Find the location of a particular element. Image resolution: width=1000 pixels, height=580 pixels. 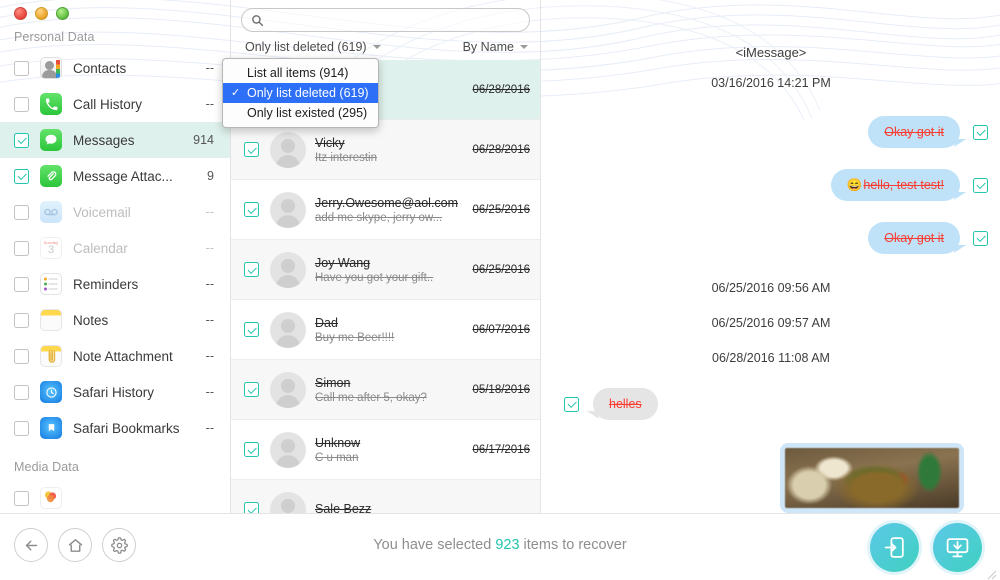

photos-icon is located at coordinates (51, 498).